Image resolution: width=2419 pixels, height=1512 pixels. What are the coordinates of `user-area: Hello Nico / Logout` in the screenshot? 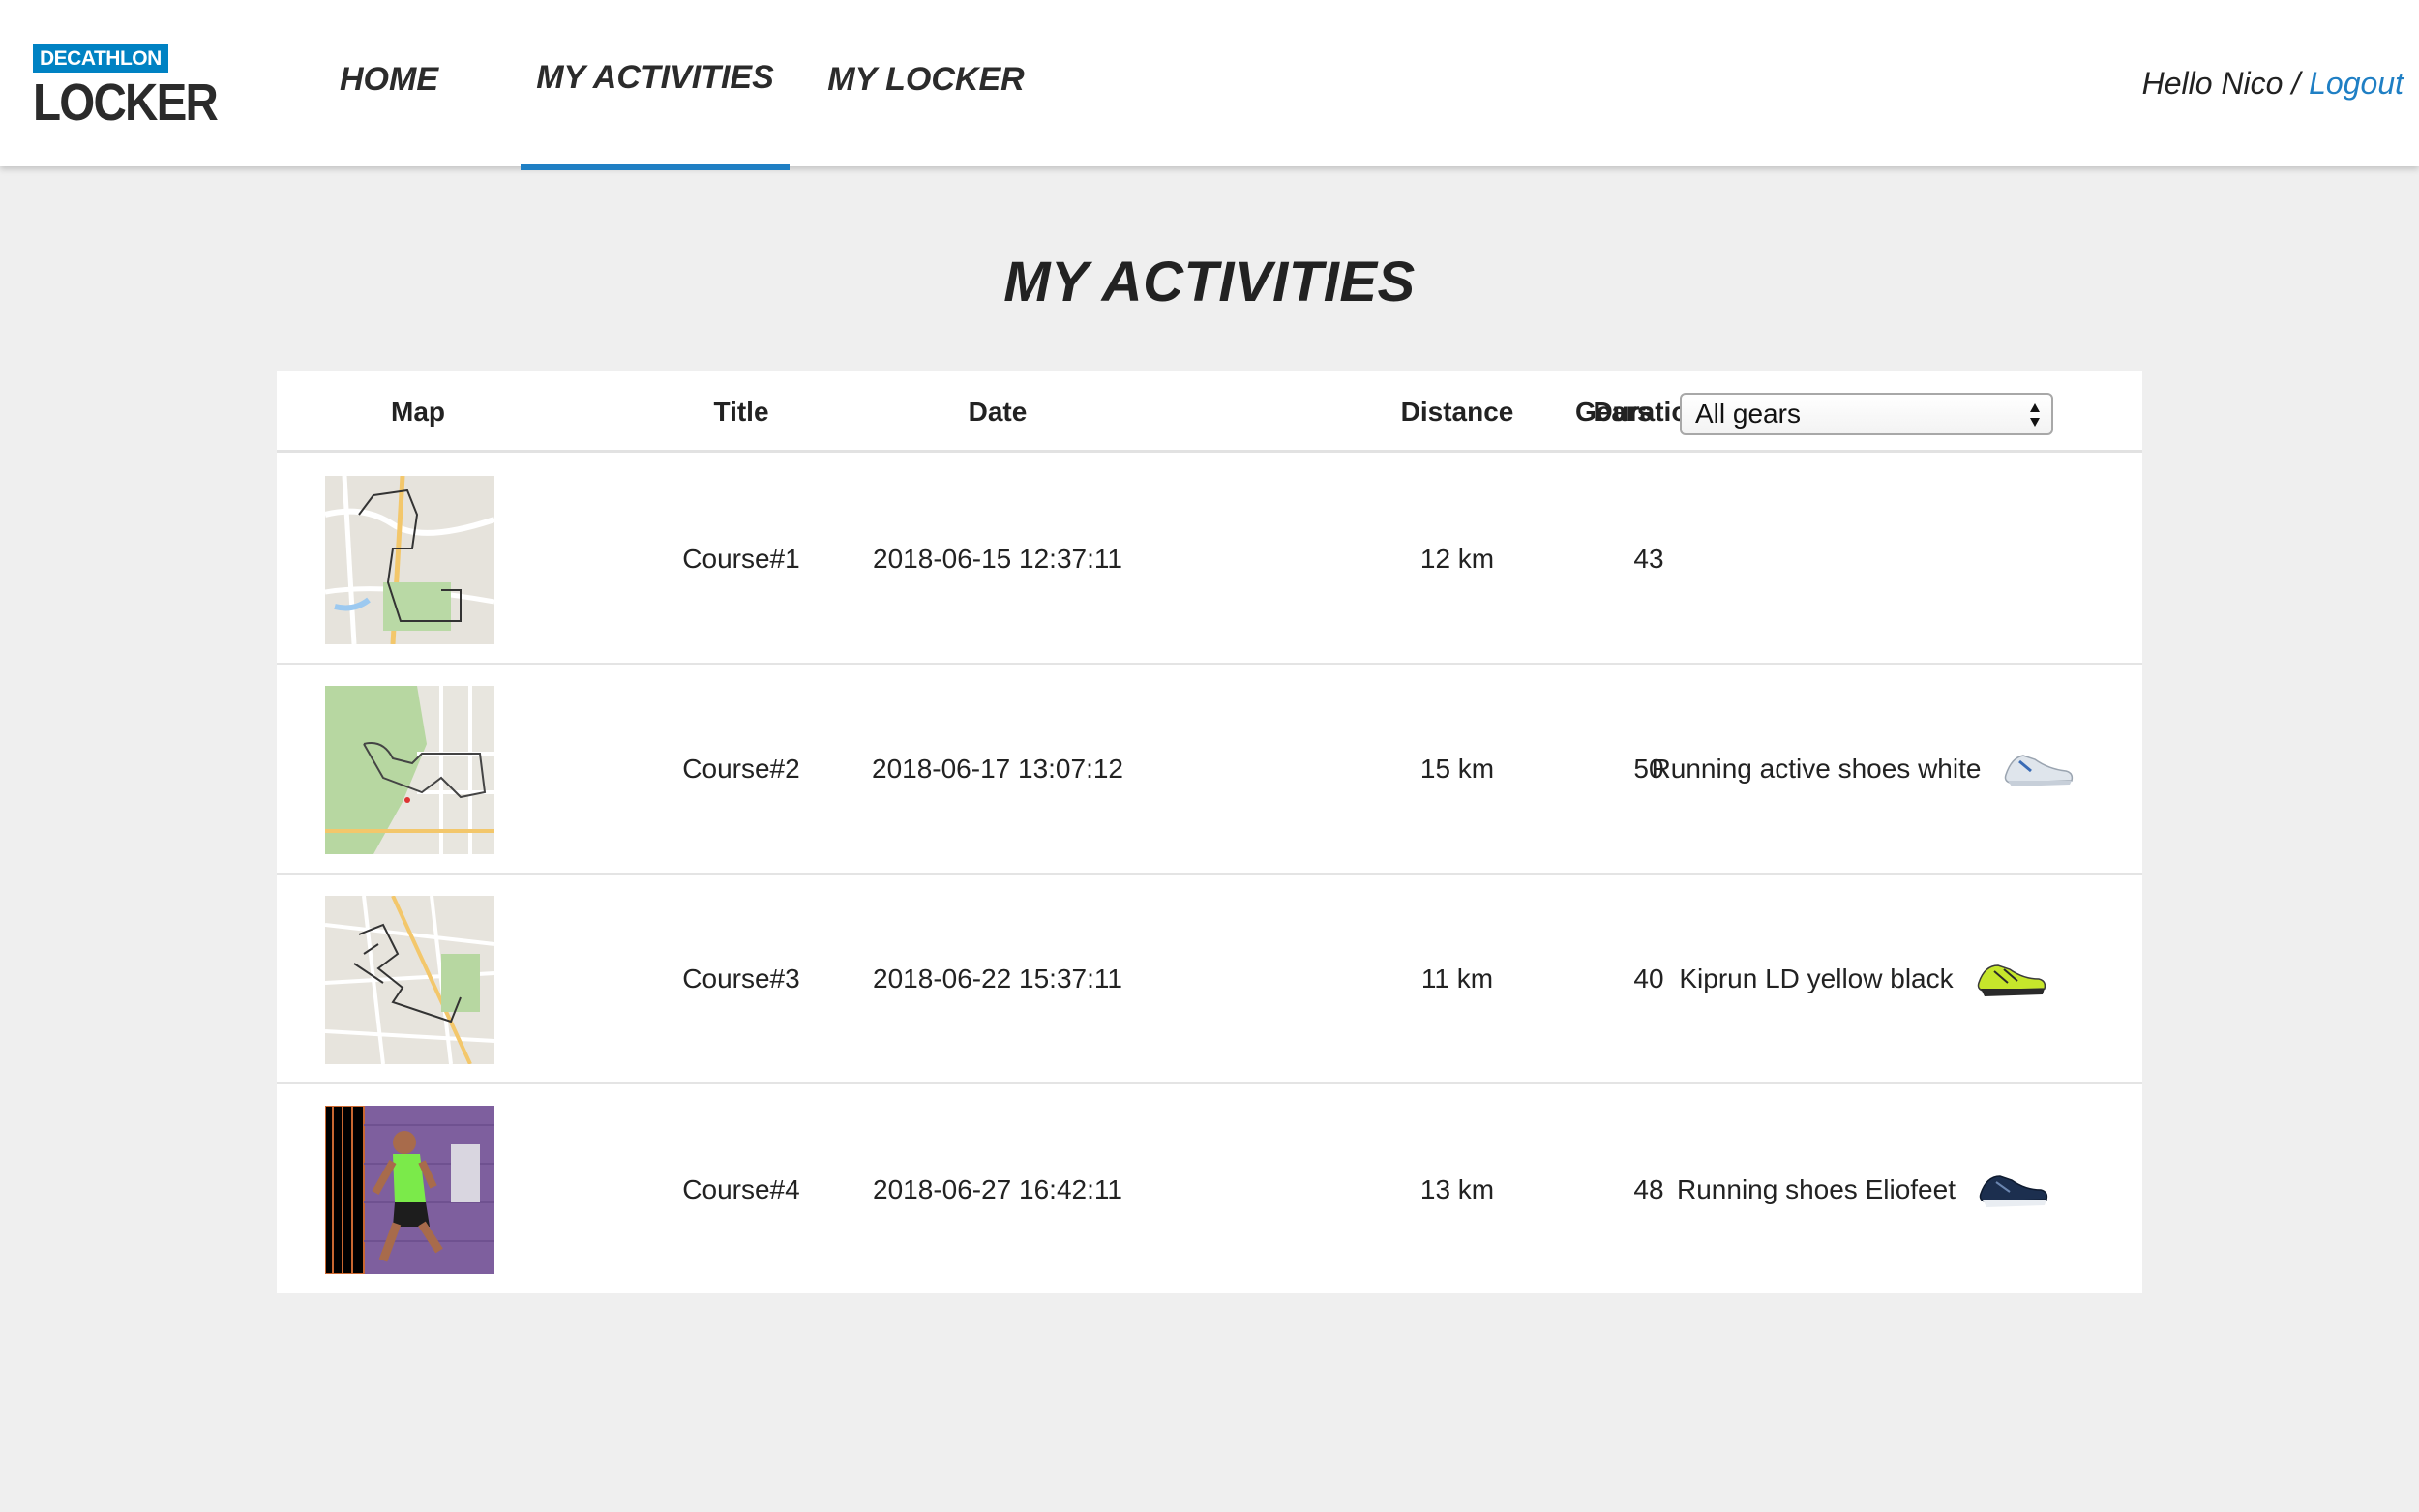 It's located at (2273, 84).